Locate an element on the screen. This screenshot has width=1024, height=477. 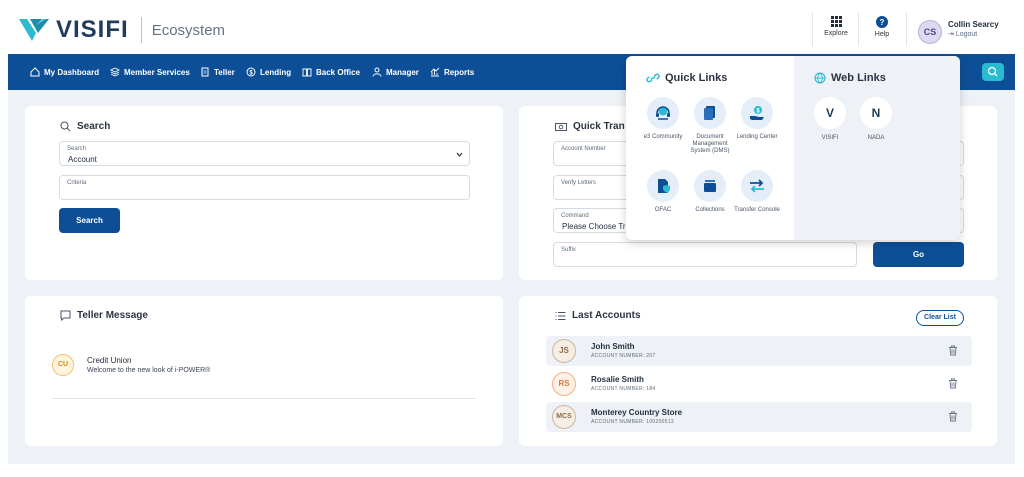
explore-button: Explore is located at coordinates (836, 26).